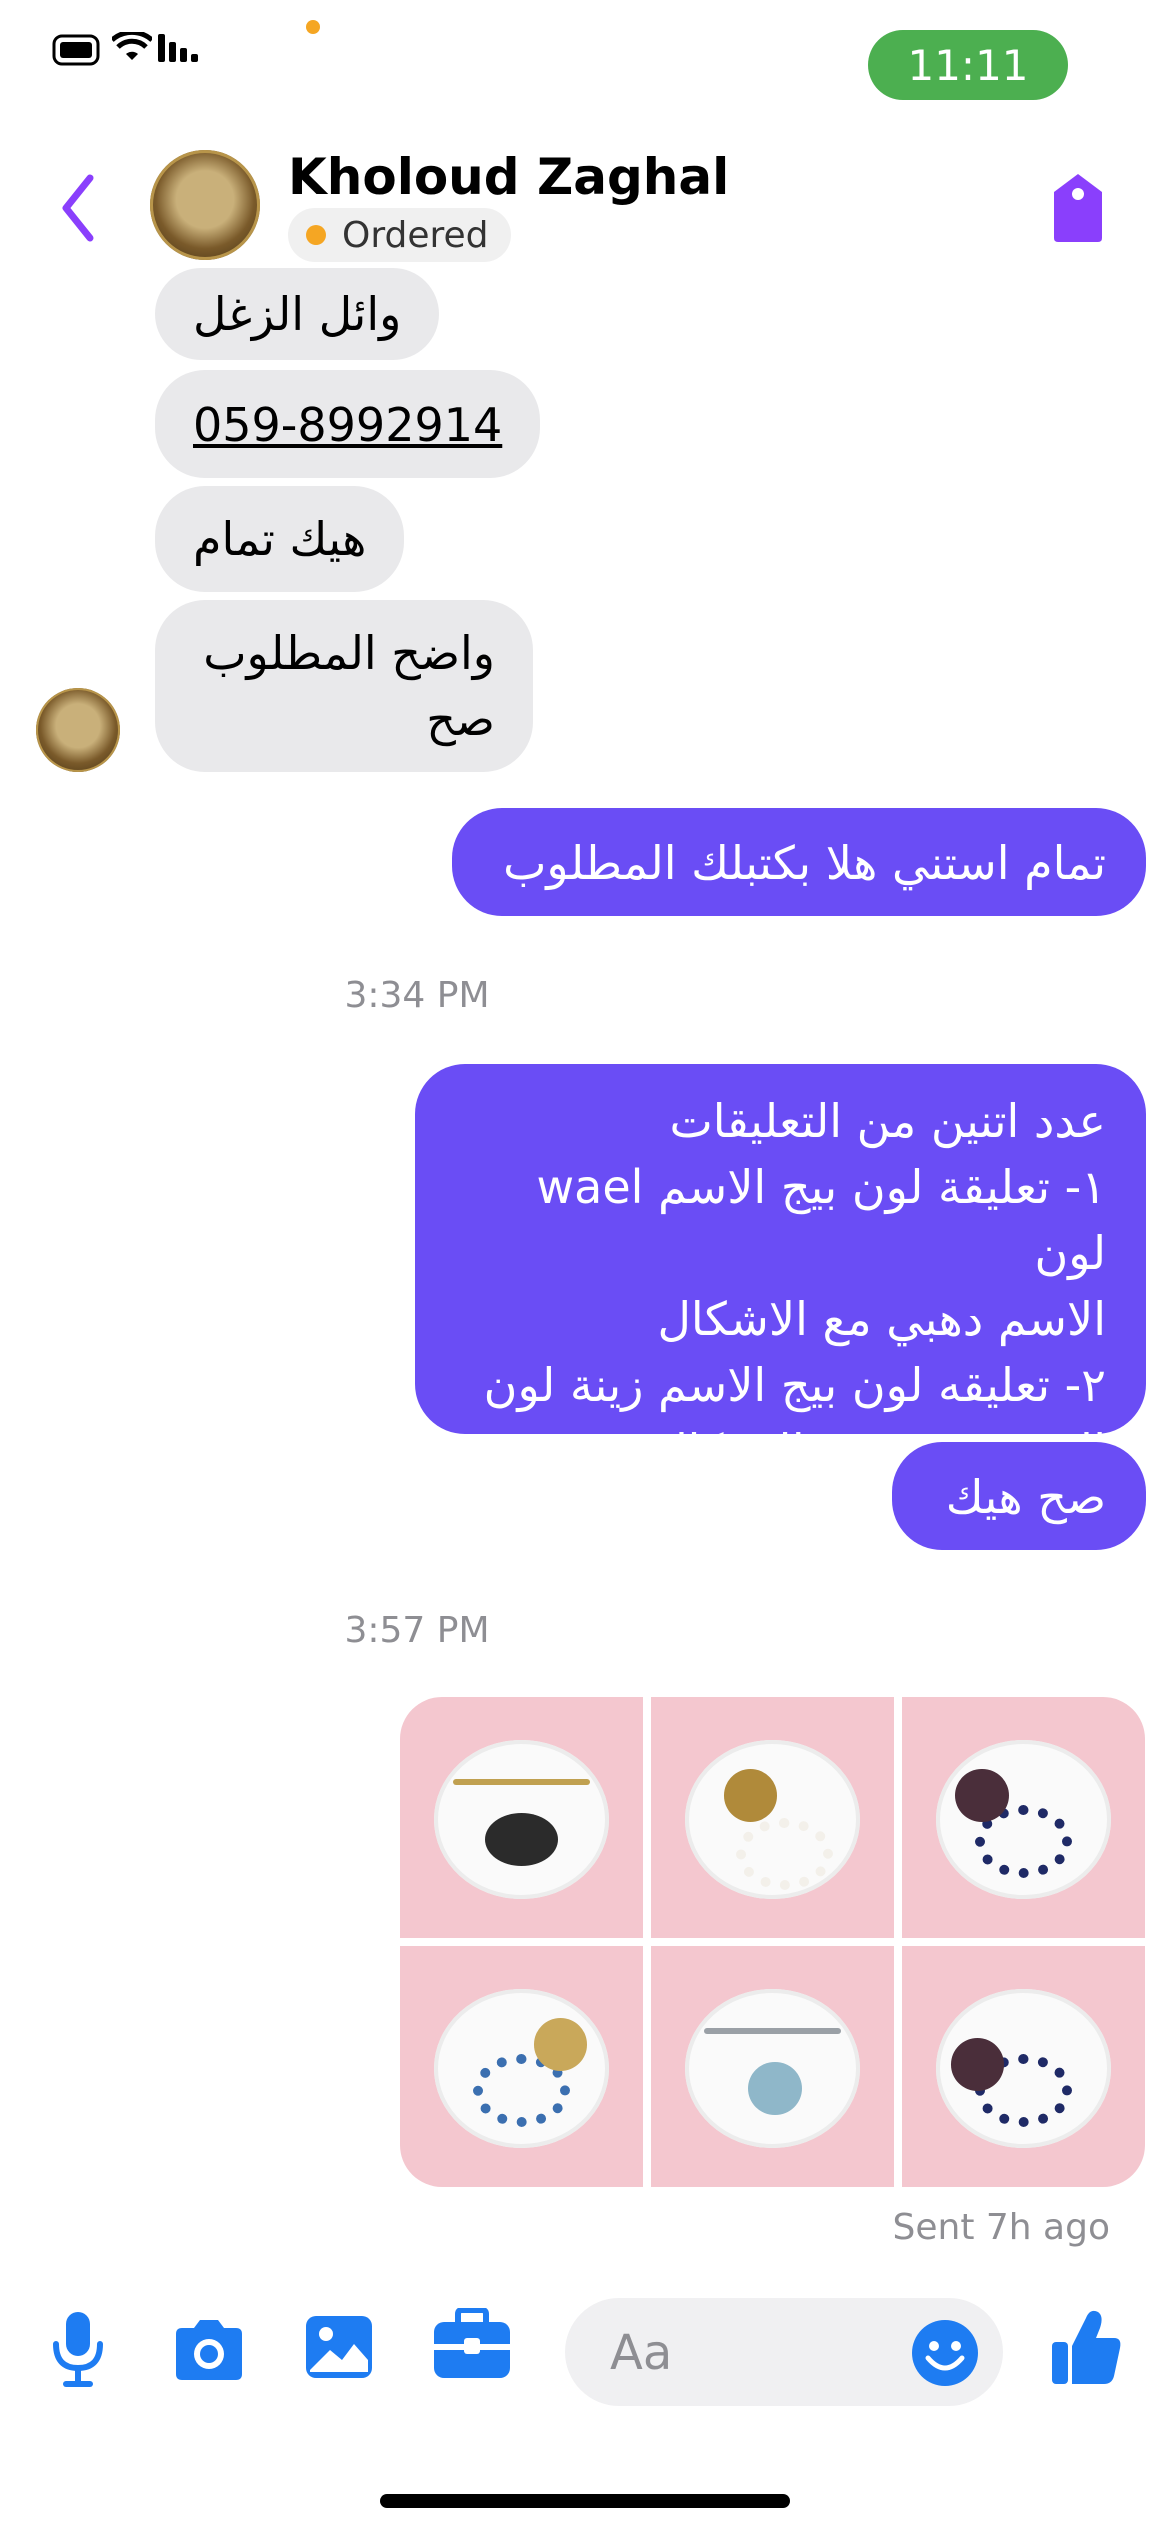 The height and width of the screenshot is (2532, 1170). I want to click on incoming-message: 059-8992914, so click(348, 424).